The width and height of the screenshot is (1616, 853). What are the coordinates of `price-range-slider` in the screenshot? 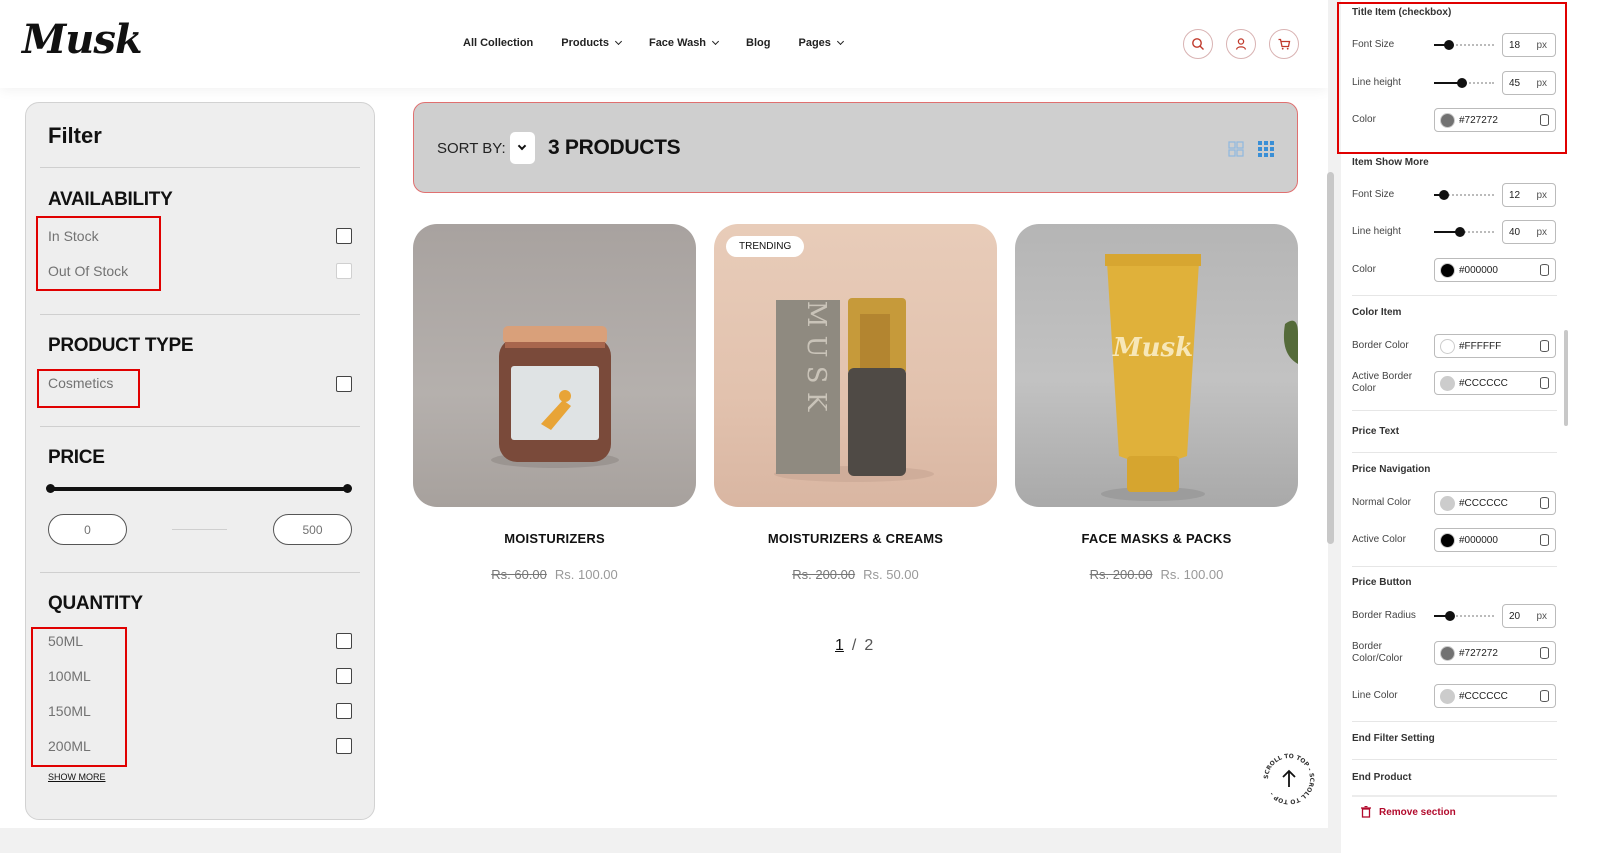 It's located at (199, 488).